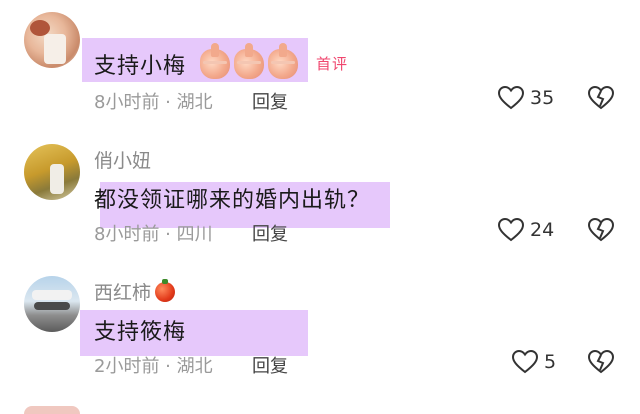 The height and width of the screenshot is (414, 640). What do you see at coordinates (153, 366) in the screenshot?
I see `comment-meta: 2小时前 · 湖北` at bounding box center [153, 366].